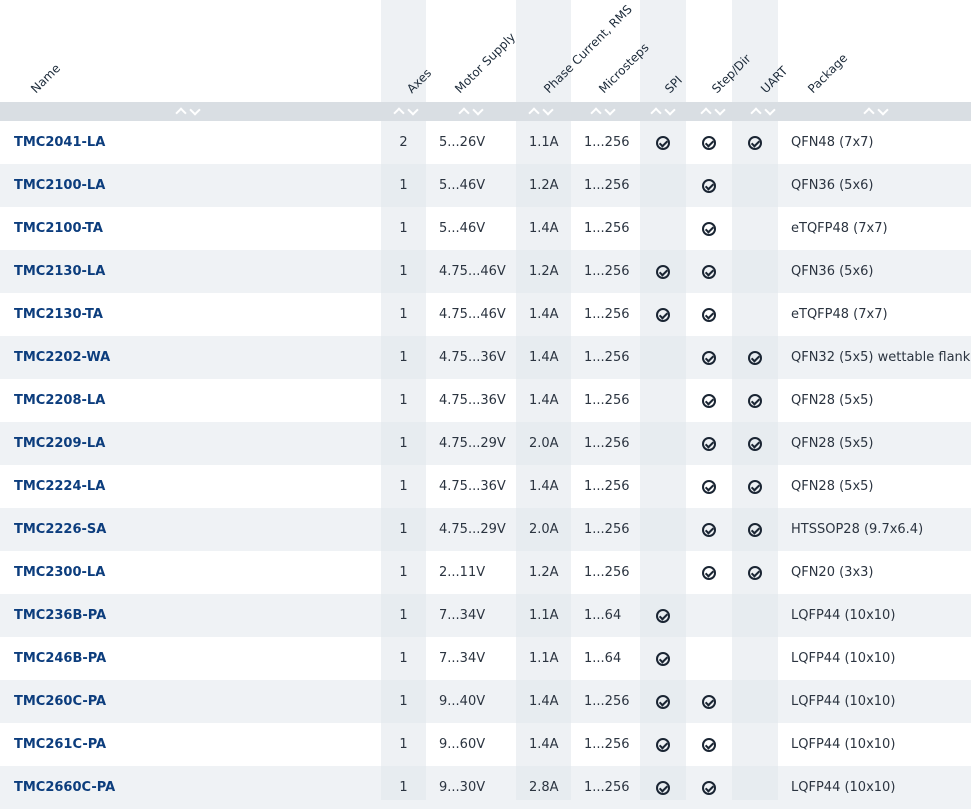 This screenshot has width=971, height=809. Describe the element at coordinates (731, 74) in the screenshot. I see `header-step: Step/Dir` at that location.